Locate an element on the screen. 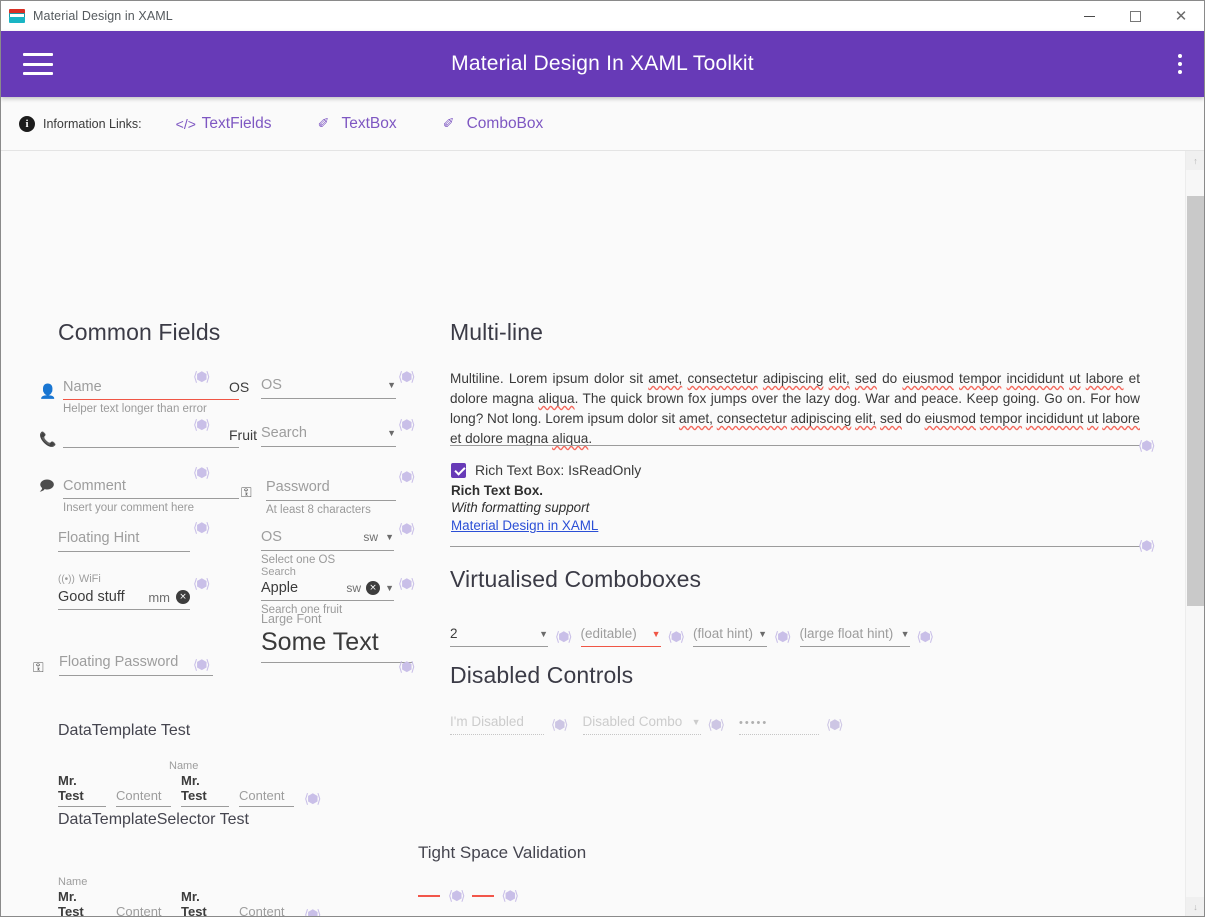 The height and width of the screenshot is (917, 1205). phone-field: 📞 is located at coordinates (139, 437).